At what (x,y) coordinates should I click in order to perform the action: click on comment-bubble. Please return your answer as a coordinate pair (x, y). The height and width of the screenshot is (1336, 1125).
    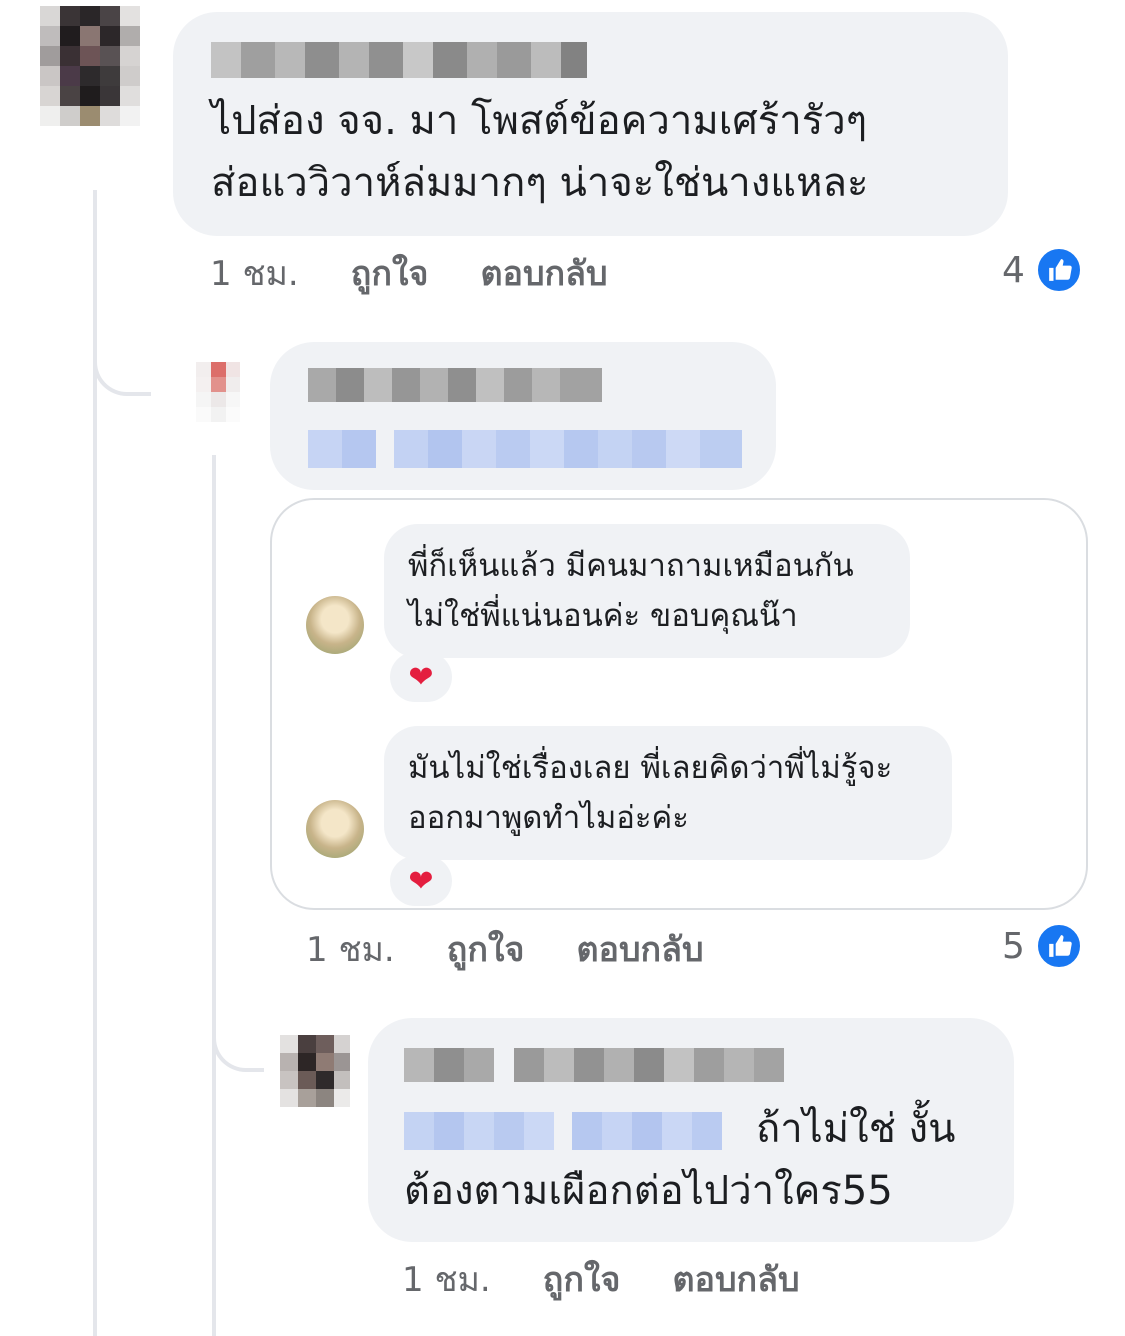
    Looking at the image, I should click on (523, 416).